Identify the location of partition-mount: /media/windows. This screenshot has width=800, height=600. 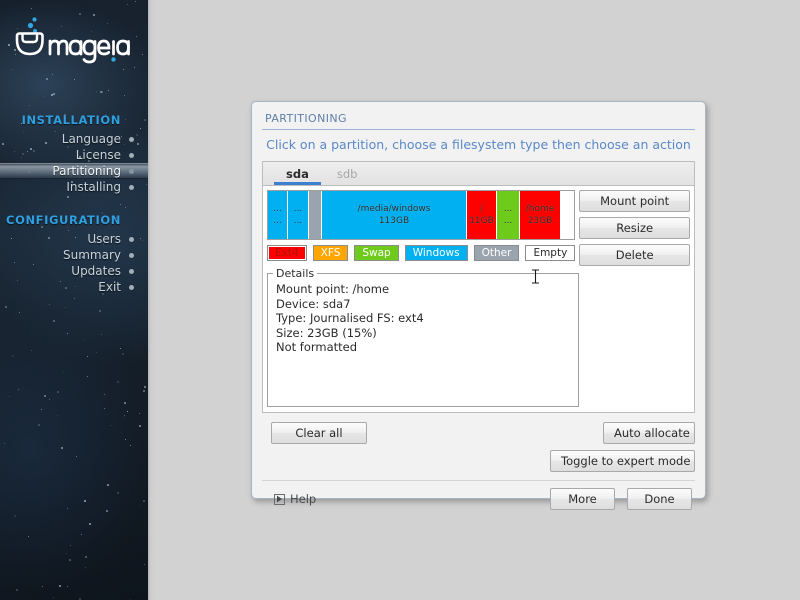
(394, 209).